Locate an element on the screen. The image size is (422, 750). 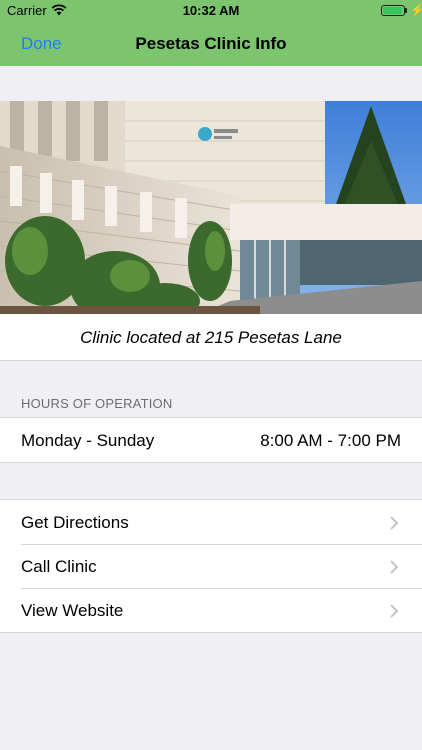
photo-caption: Clinic located at 215 Pesetas Lane is located at coordinates (211, 337).